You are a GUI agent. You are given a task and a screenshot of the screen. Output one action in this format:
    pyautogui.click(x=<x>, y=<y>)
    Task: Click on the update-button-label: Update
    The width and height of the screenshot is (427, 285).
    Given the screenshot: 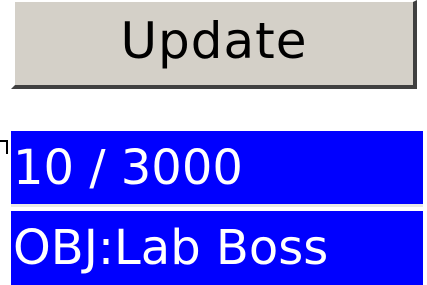 What is the action you would take?
    pyautogui.click(x=214, y=40)
    